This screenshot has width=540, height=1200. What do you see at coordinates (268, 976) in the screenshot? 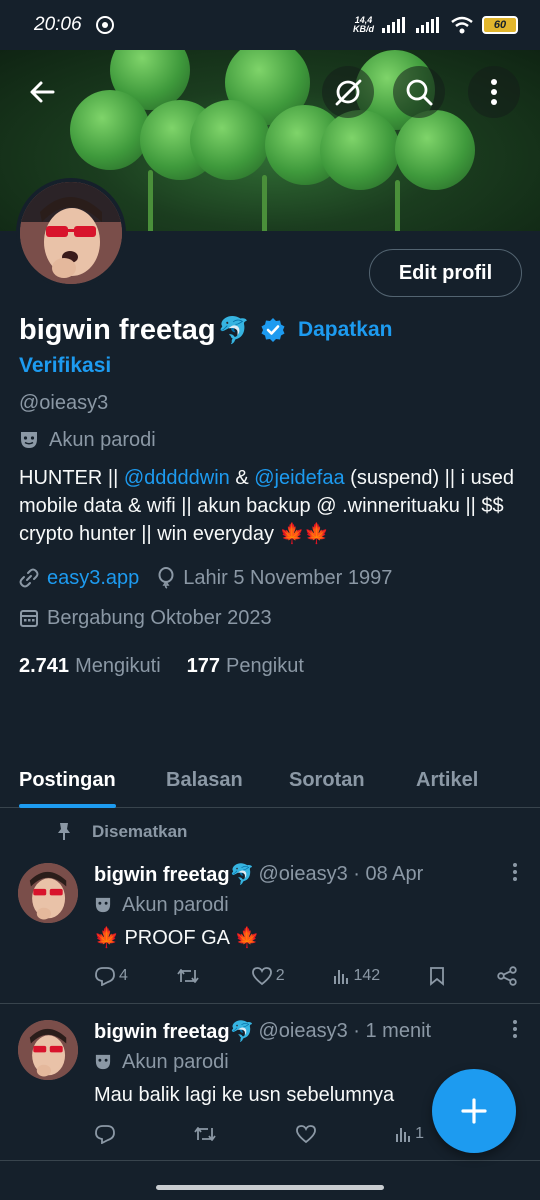
I see `like-button: 2` at bounding box center [268, 976].